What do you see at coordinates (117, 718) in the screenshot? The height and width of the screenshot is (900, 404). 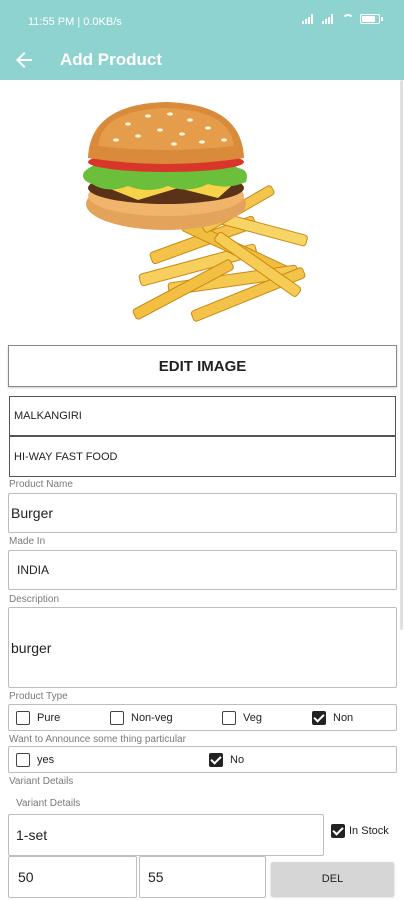 I see `non-veg-checkbox` at bounding box center [117, 718].